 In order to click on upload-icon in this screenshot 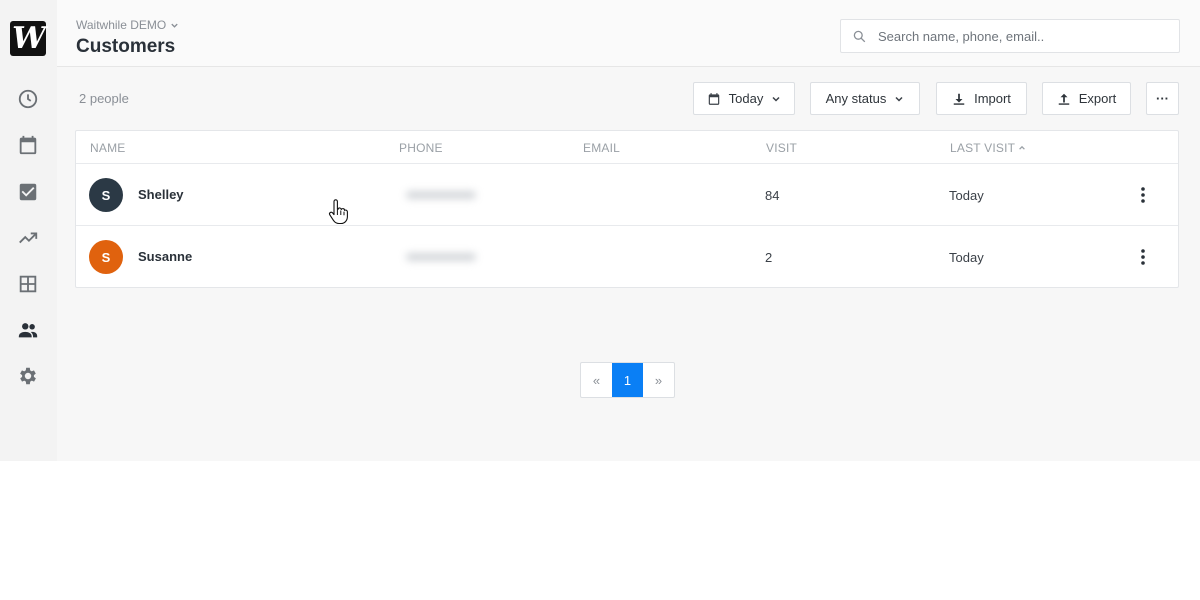, I will do `click(1063, 99)`.